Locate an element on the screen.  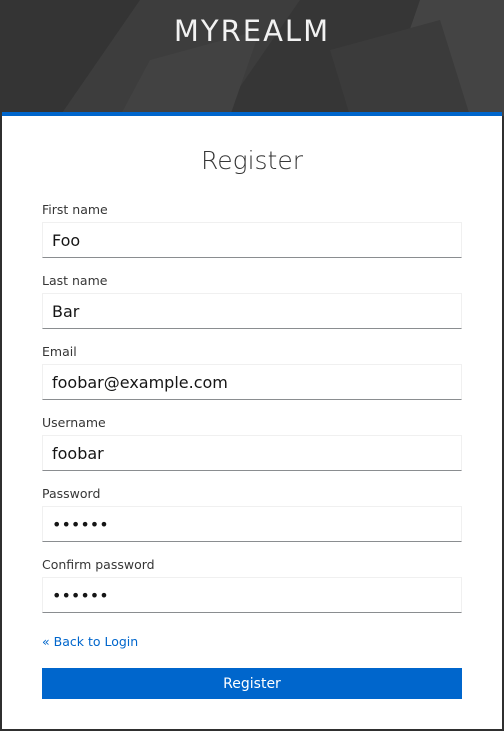
first-name-group: First name is located at coordinates (252, 237).